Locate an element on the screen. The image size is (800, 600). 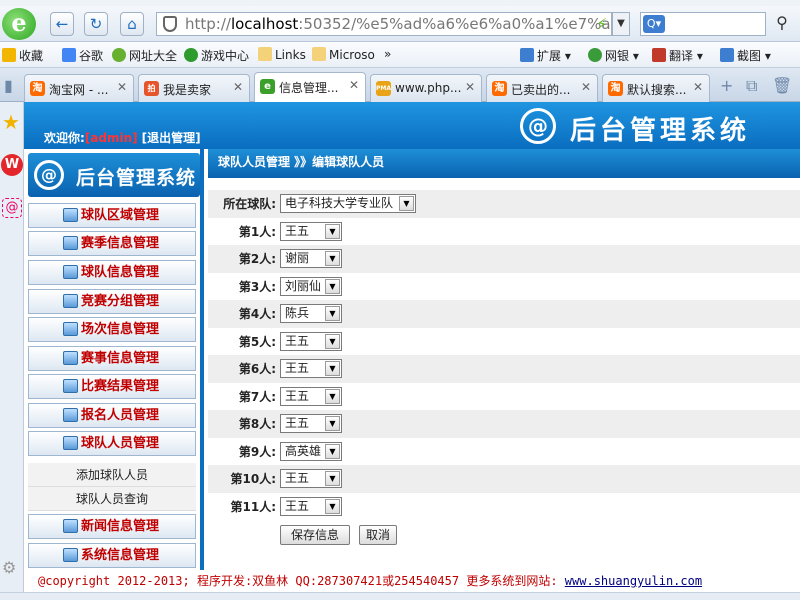
browser-tab: 淘已卖出的... ✕ is located at coordinates (542, 88).